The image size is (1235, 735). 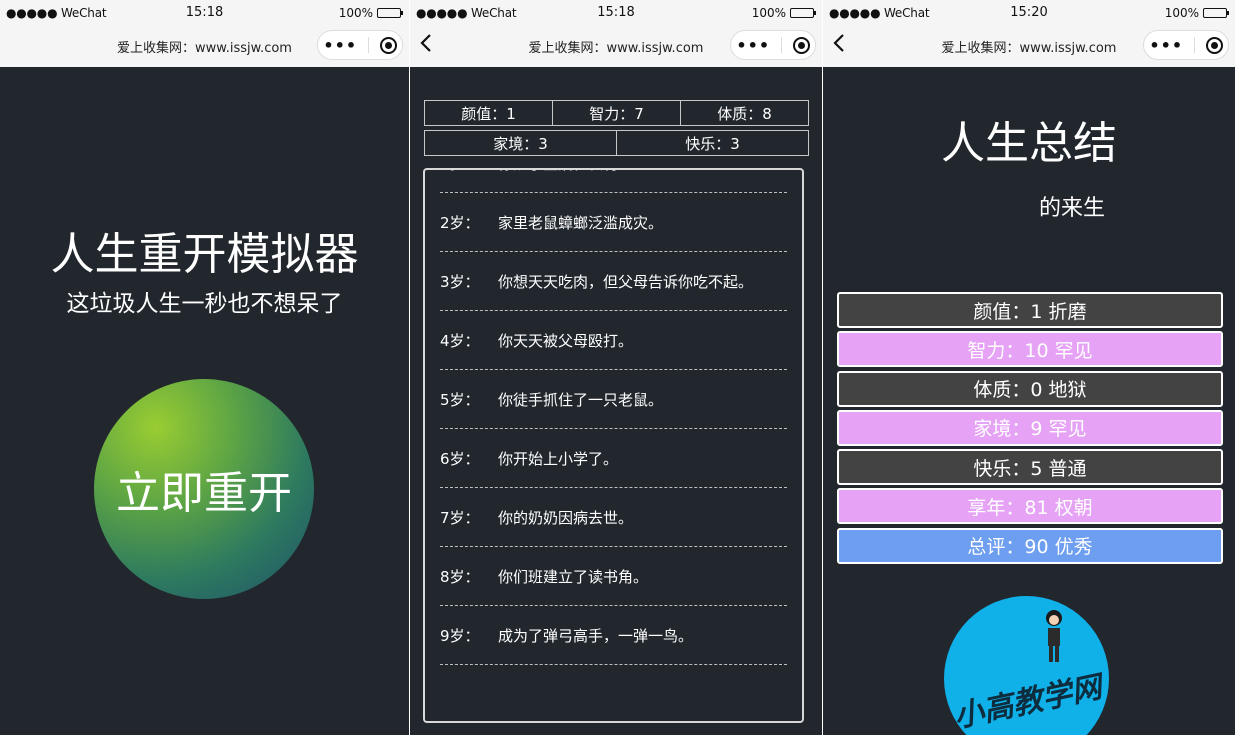 What do you see at coordinates (469, 172) in the screenshot?
I see `log-age: 1岁：` at bounding box center [469, 172].